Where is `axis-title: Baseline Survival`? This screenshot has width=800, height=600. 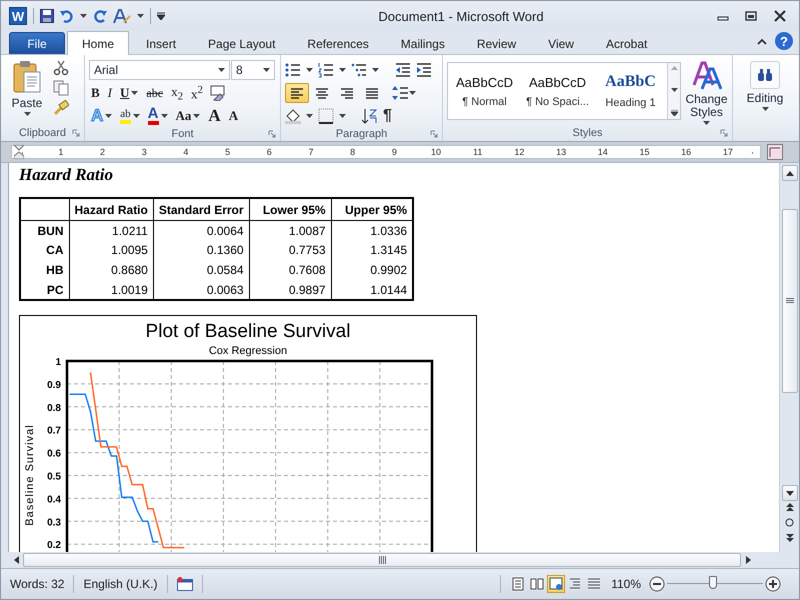
axis-title: Baseline Survival is located at coordinates (30, 475).